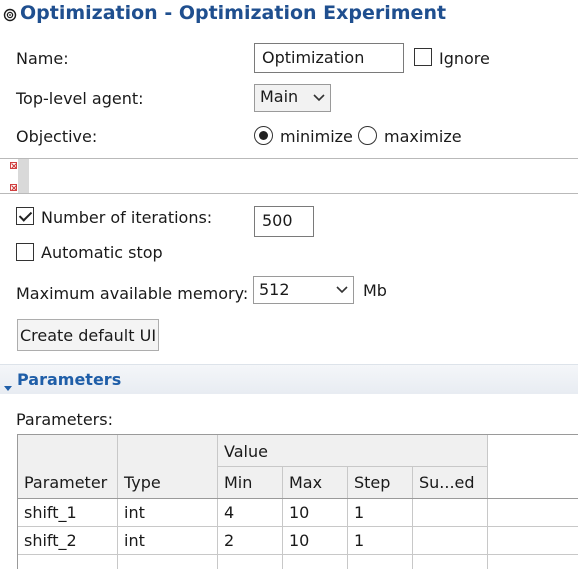 This screenshot has width=578, height=569. Describe the element at coordinates (302, 482) in the screenshot. I see `column-header-max: Max` at that location.